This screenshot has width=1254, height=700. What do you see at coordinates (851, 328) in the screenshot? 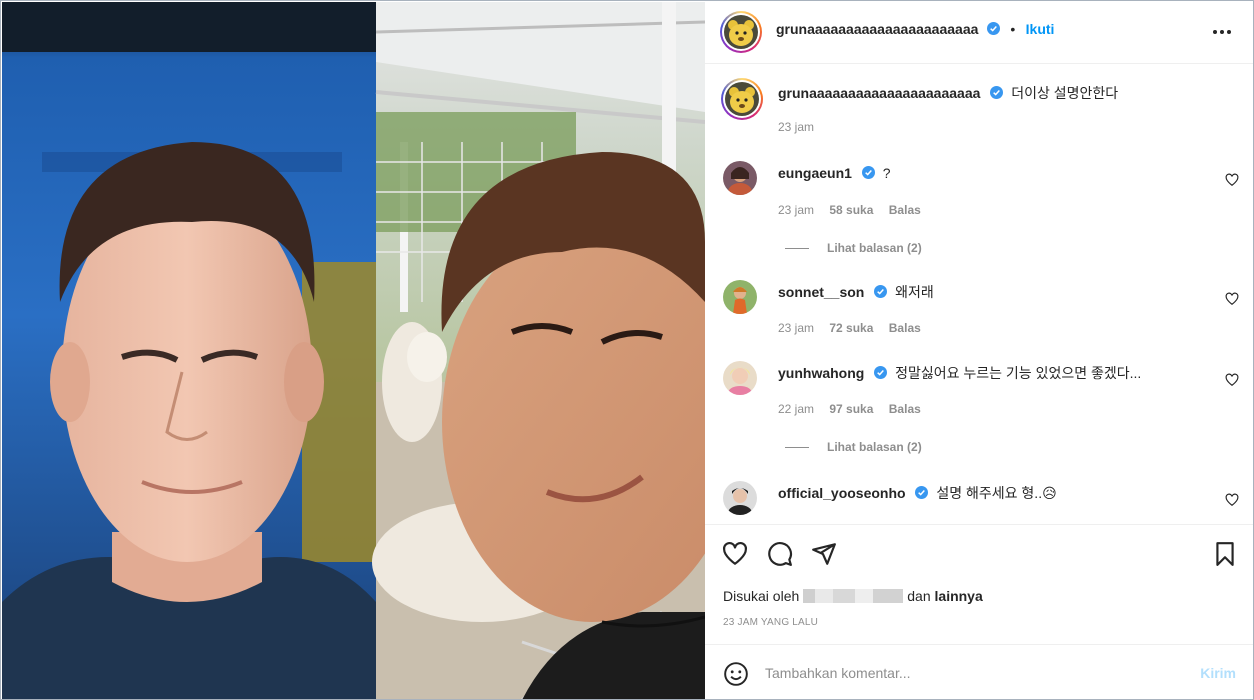
I see `comment-likes: 72 suka` at bounding box center [851, 328].